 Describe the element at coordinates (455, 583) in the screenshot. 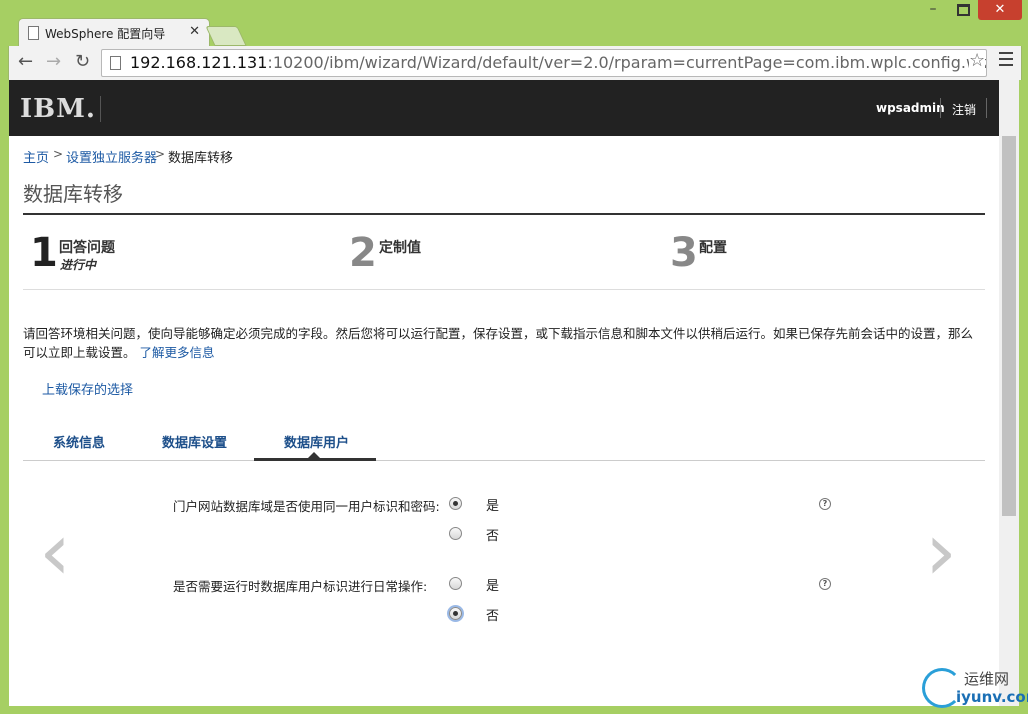

I see `question-2-yes-radio` at that location.